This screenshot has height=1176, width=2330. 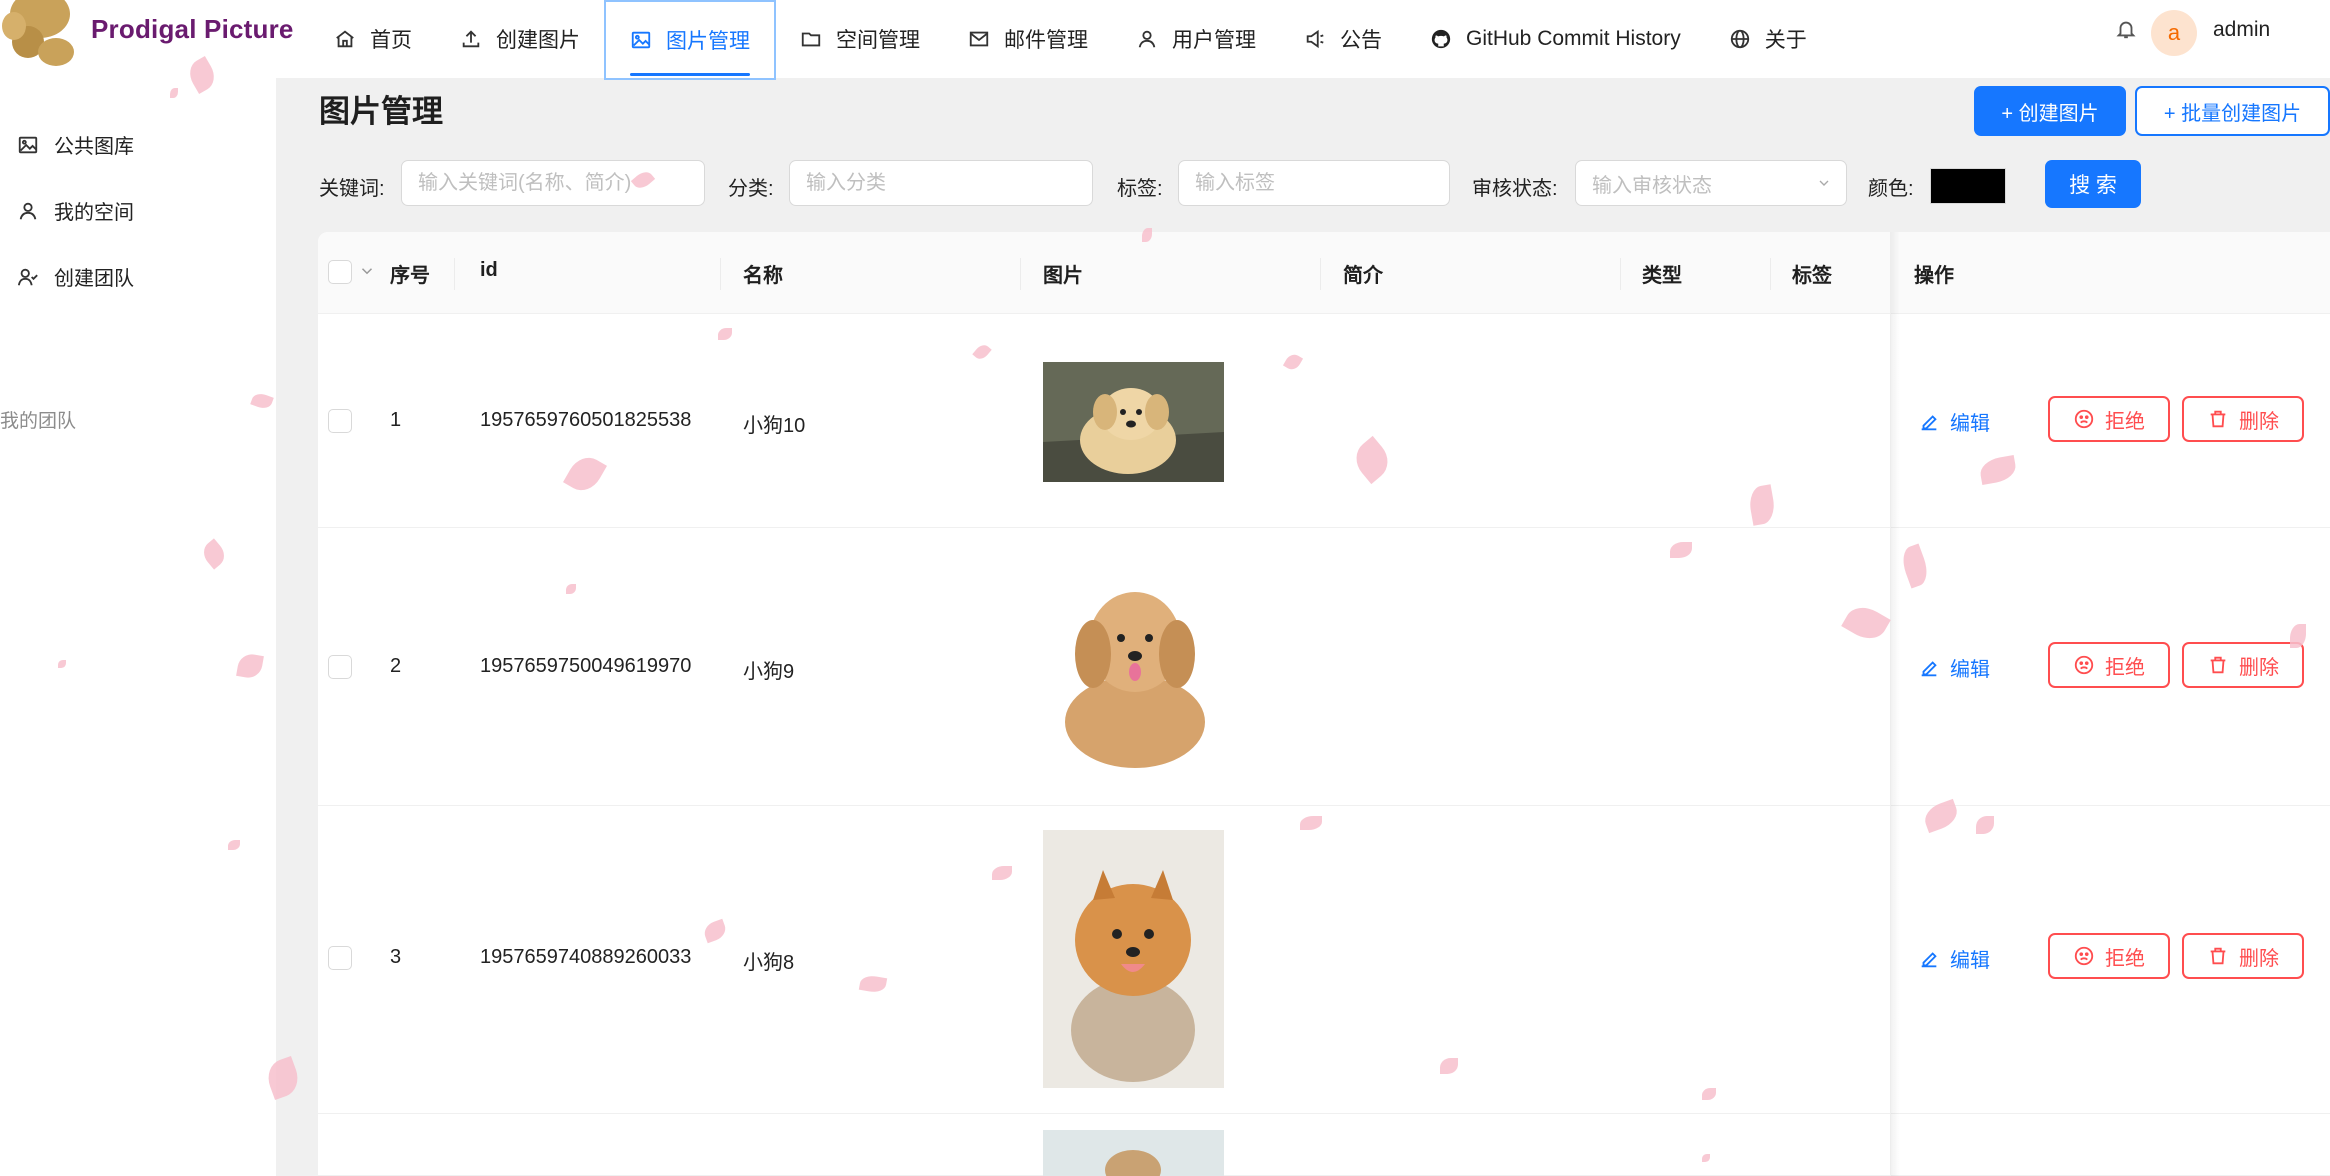 I want to click on review-status-select: 输入审核状态, so click(x=1711, y=183).